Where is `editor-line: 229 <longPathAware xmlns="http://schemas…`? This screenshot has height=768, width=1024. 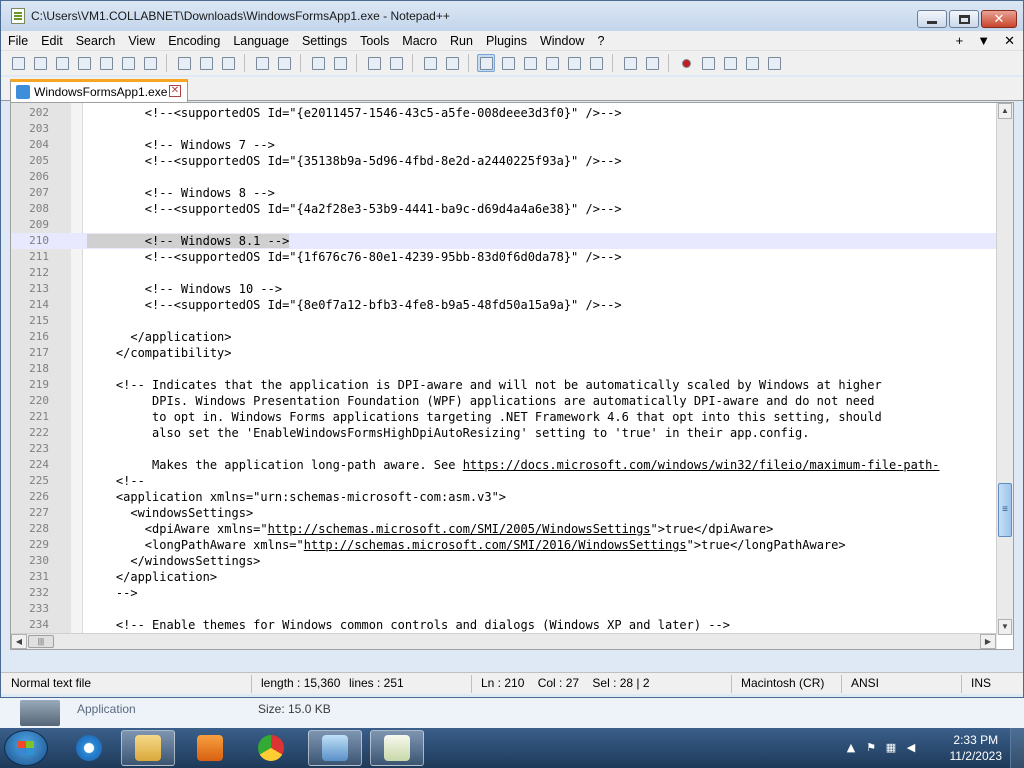 editor-line: 229 <longPathAware xmlns="http://schemas… is located at coordinates (504, 545).